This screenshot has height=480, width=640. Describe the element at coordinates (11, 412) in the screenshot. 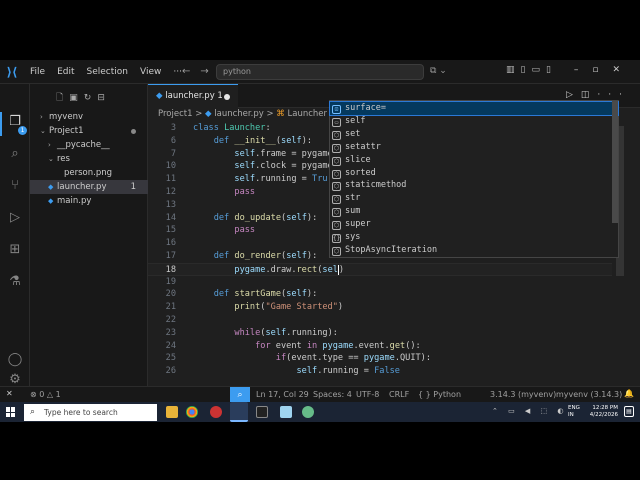

I see `windows-start-icon` at that location.